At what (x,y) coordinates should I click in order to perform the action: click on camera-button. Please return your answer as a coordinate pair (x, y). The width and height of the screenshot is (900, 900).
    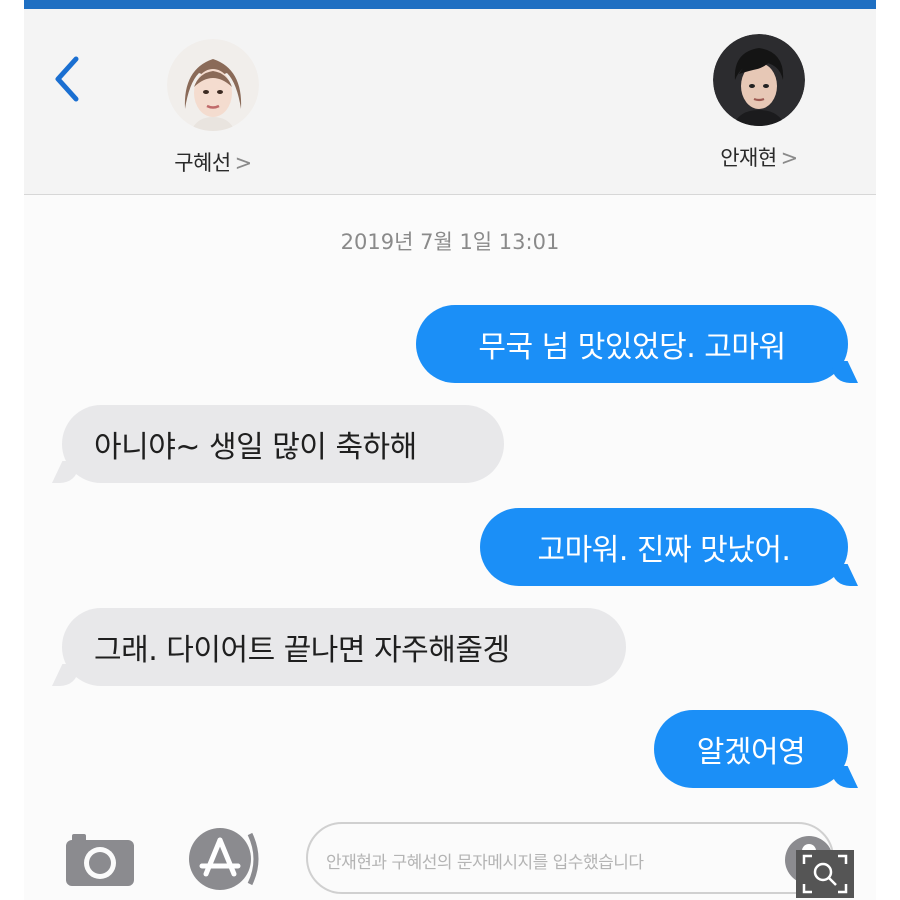
    Looking at the image, I should click on (100, 859).